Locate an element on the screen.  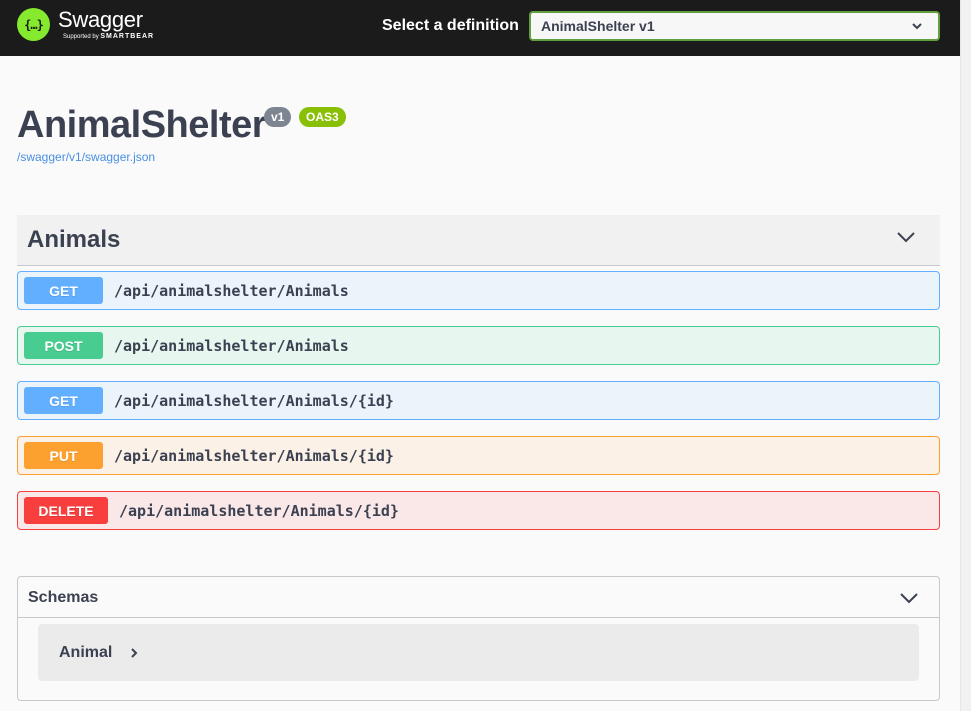
schemas-title: Schemas is located at coordinates (63, 597).